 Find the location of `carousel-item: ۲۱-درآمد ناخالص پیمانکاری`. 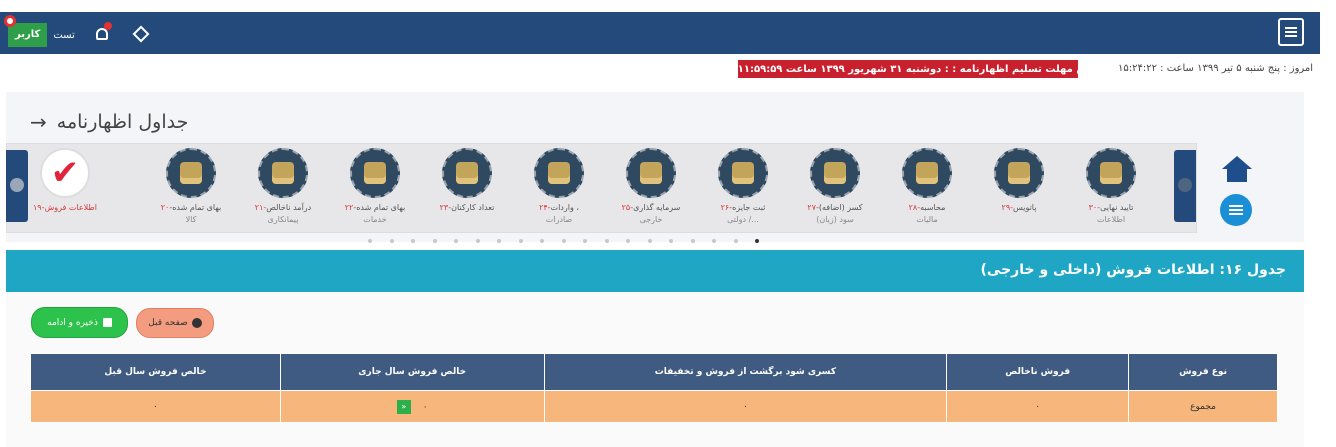

carousel-item: ۲۱-درآمد ناخالص پیمانکاری is located at coordinates (283, 188).